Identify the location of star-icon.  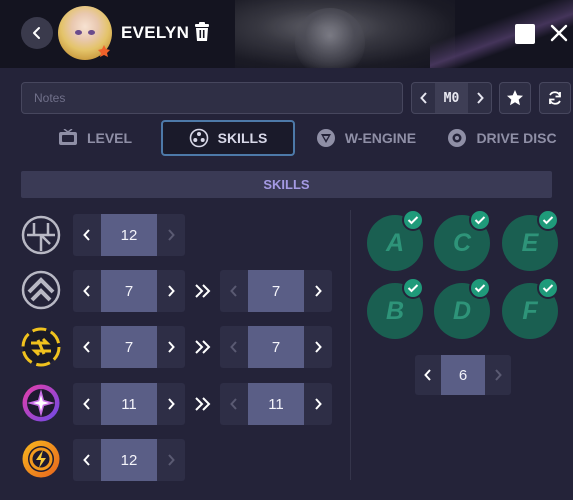
(515, 98).